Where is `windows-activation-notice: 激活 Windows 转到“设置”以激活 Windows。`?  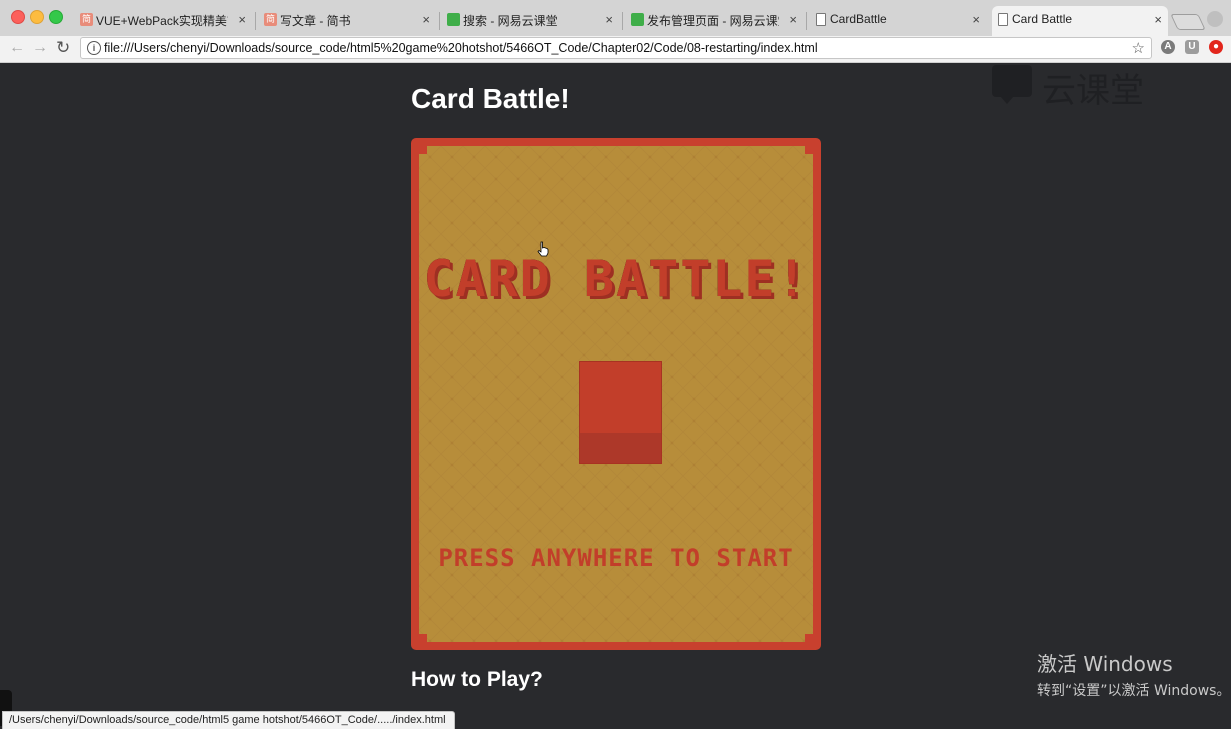
windows-activation-notice: 激活 Windows 转到“设置”以激活 Windows。 is located at coordinates (1133, 674).